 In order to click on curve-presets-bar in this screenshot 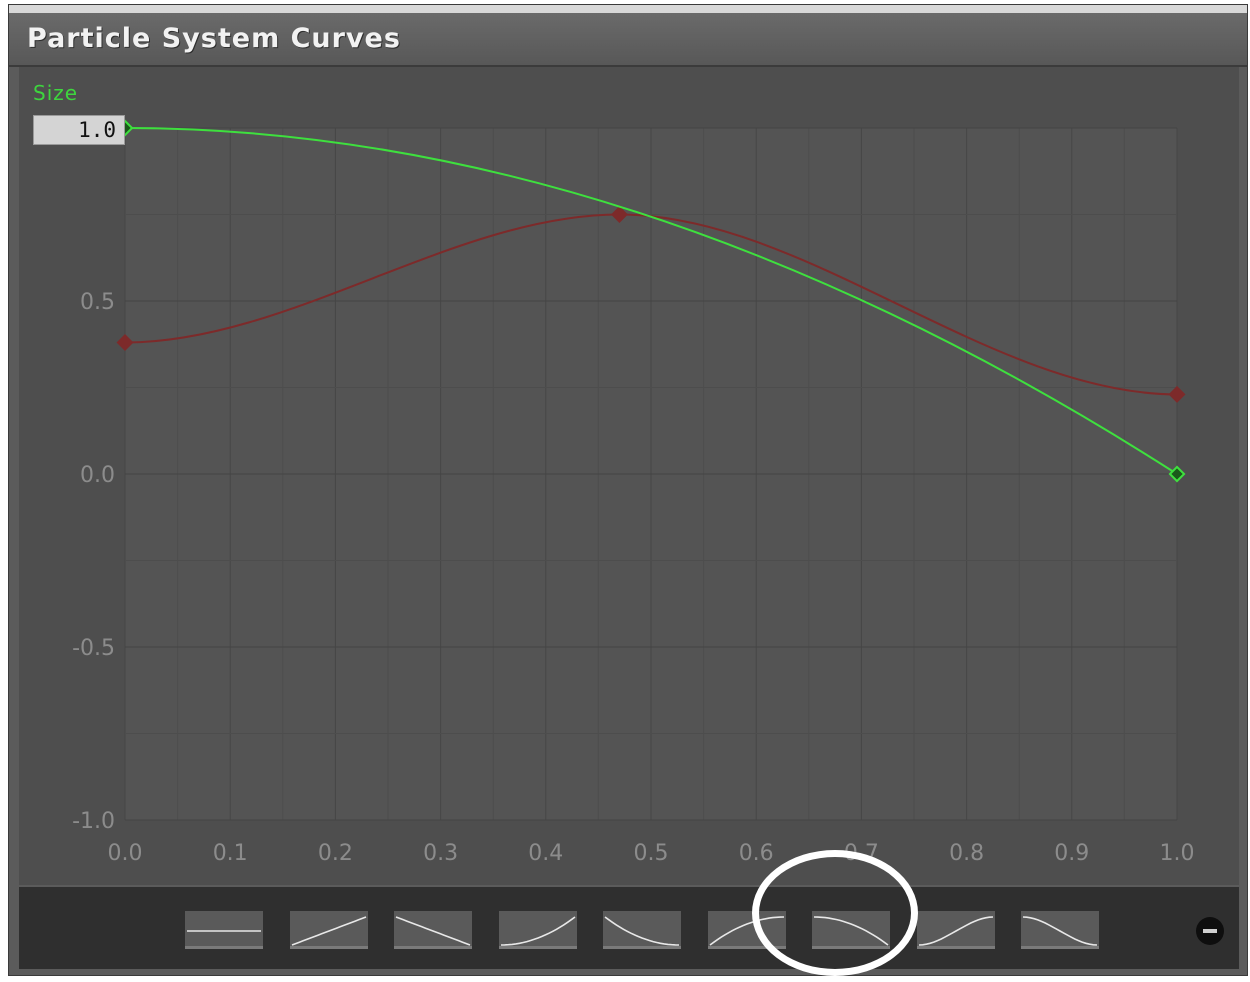, I will do `click(629, 928)`.